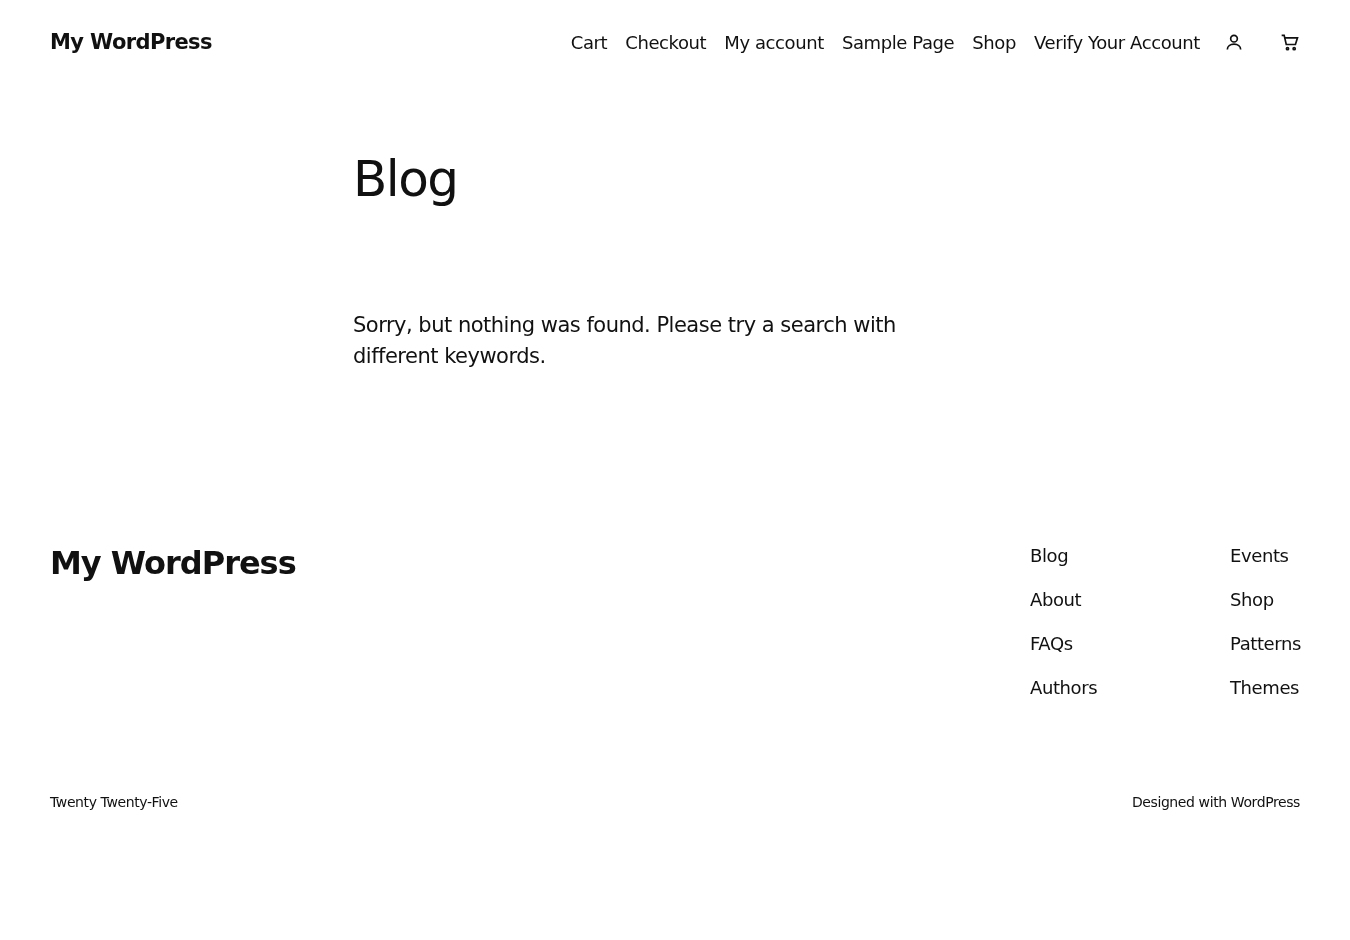 The height and width of the screenshot is (940, 1350). What do you see at coordinates (589, 42) in the screenshot?
I see `nav-link: Cart` at bounding box center [589, 42].